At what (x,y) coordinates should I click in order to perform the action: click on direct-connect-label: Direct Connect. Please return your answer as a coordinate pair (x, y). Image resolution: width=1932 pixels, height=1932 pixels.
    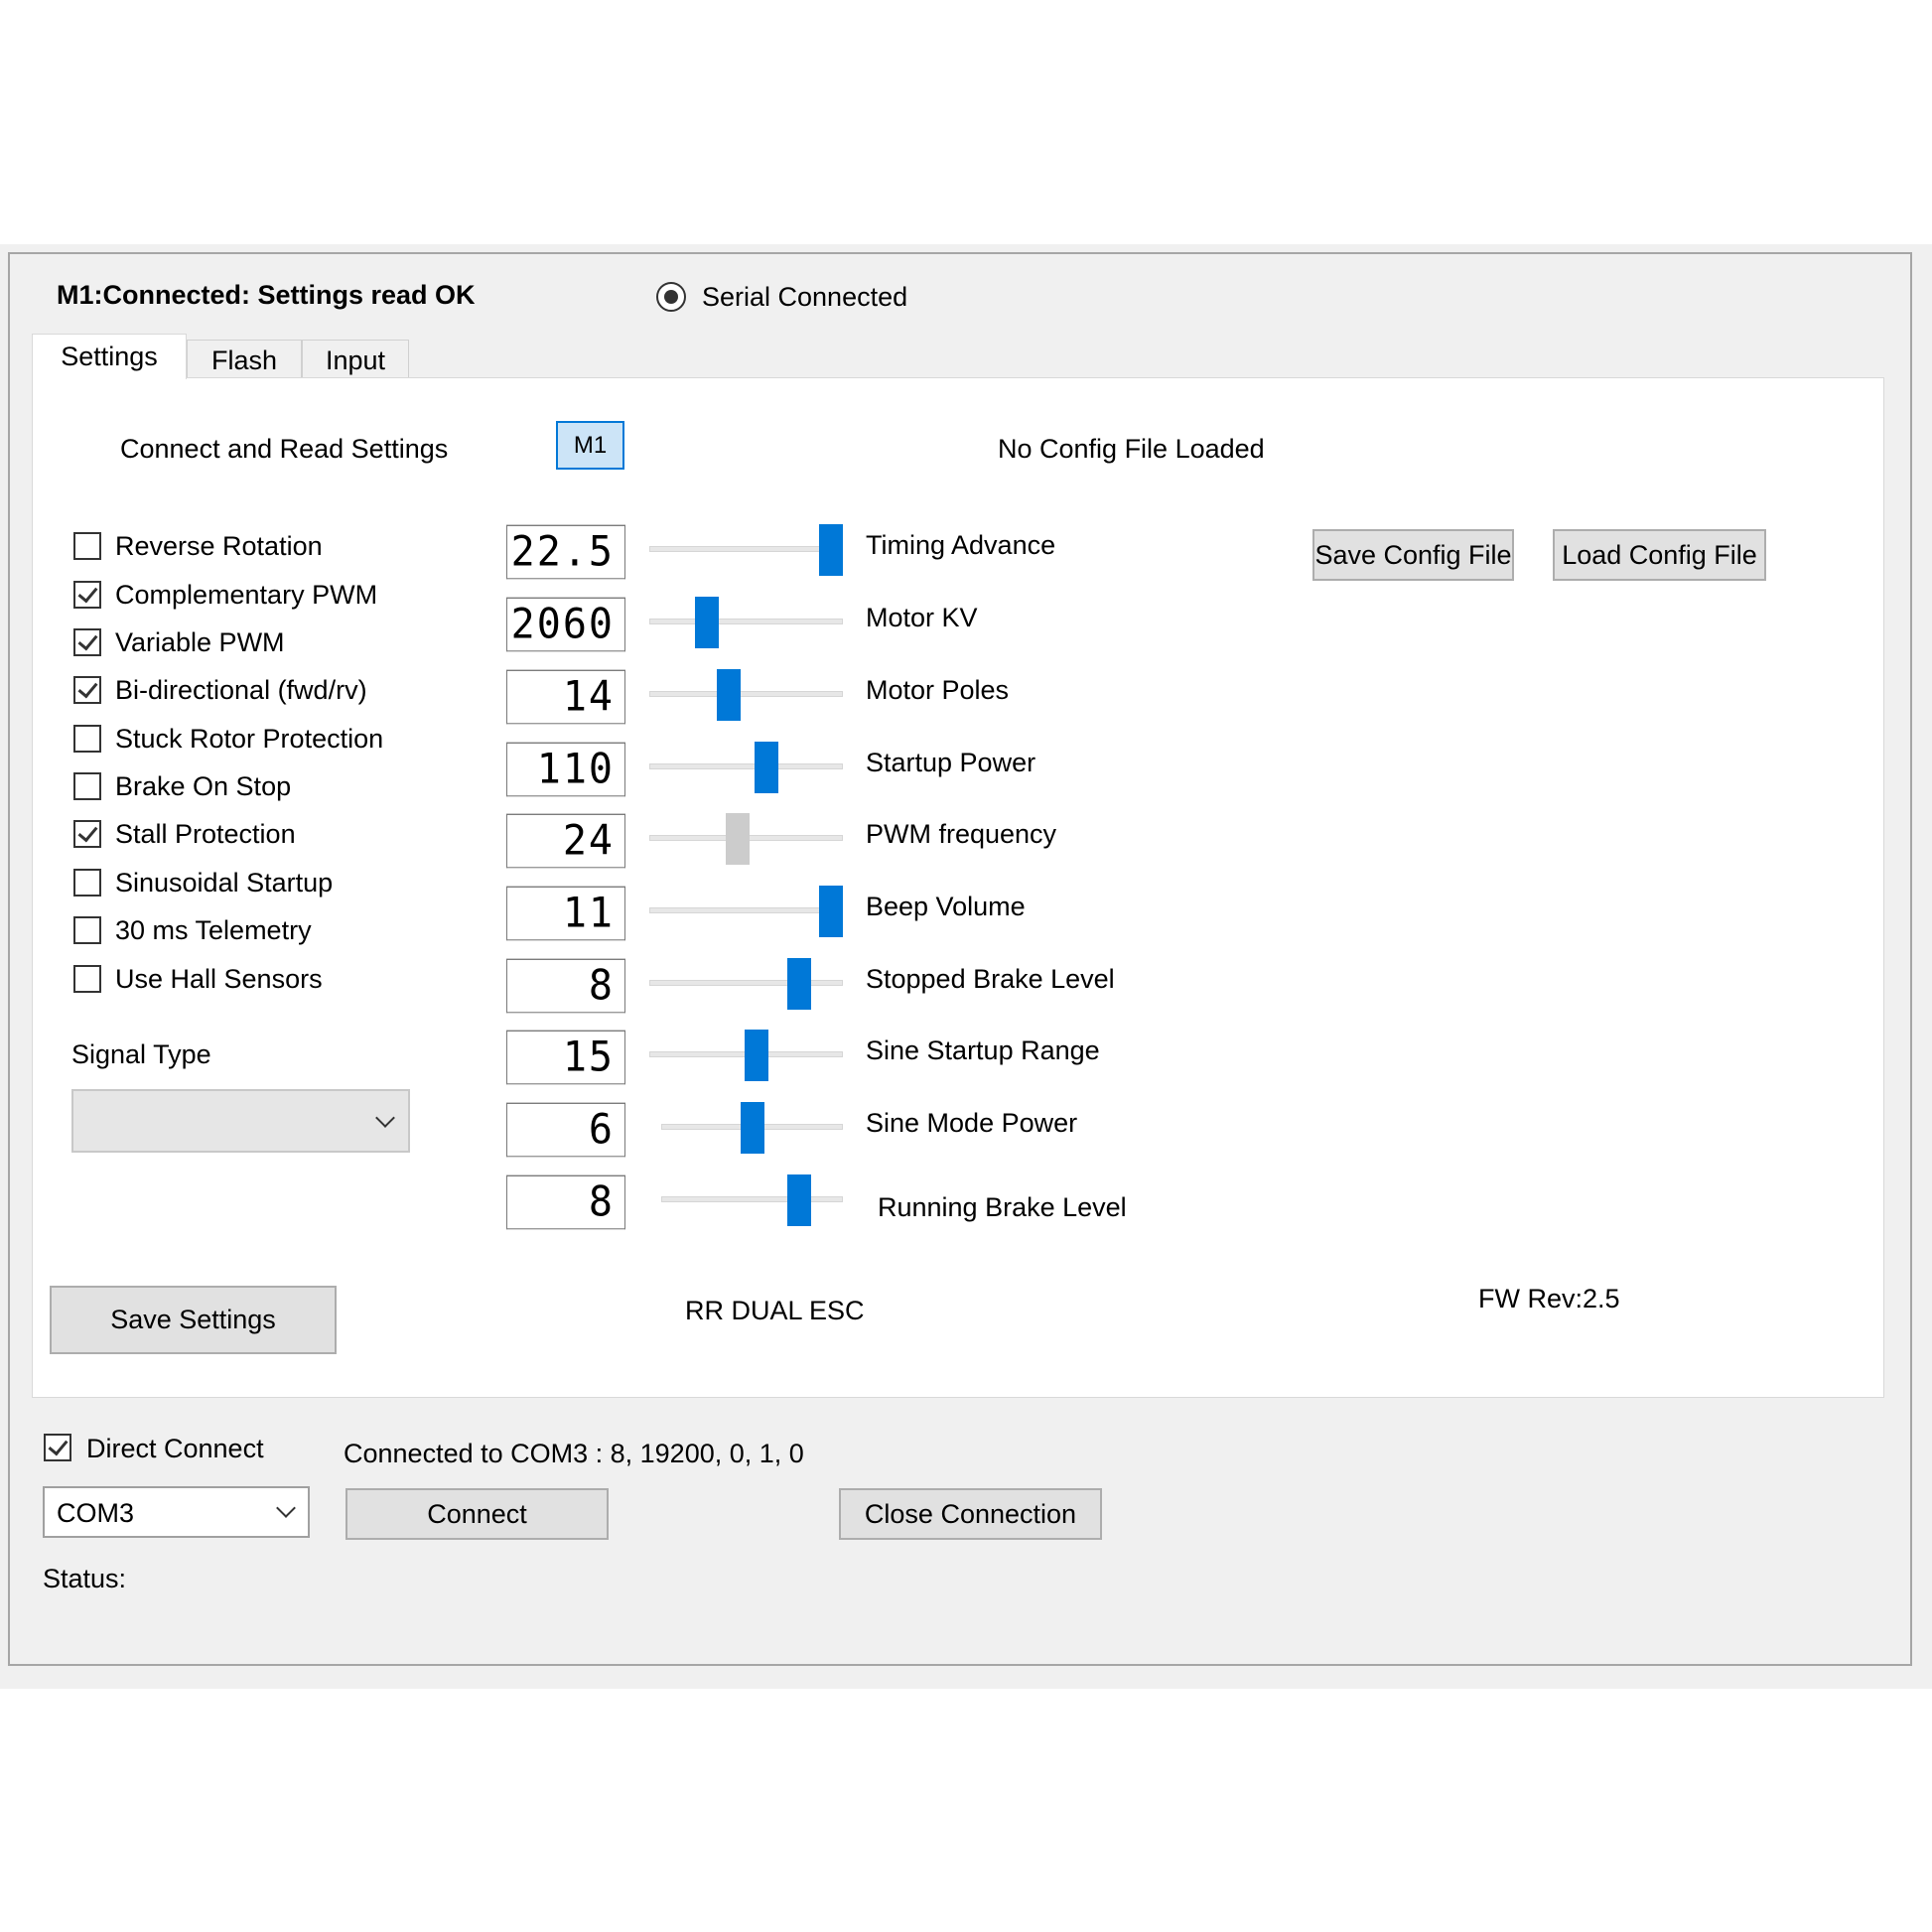
    Looking at the image, I should click on (175, 1448).